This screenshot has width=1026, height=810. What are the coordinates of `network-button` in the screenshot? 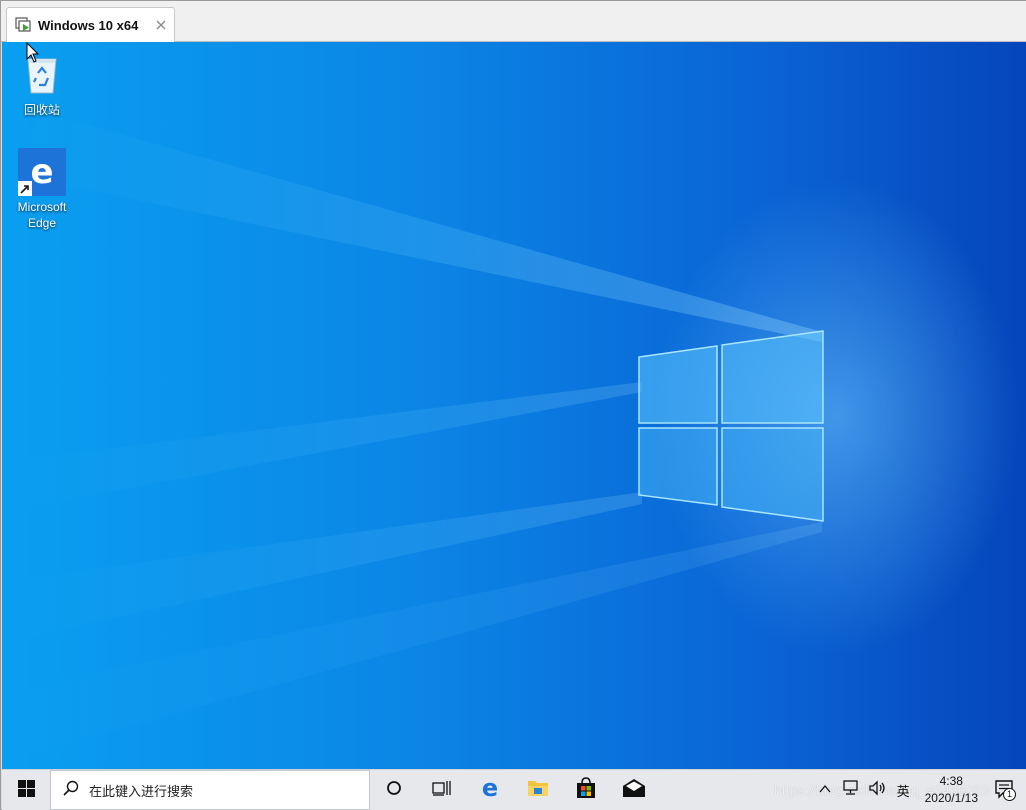 It's located at (850, 790).